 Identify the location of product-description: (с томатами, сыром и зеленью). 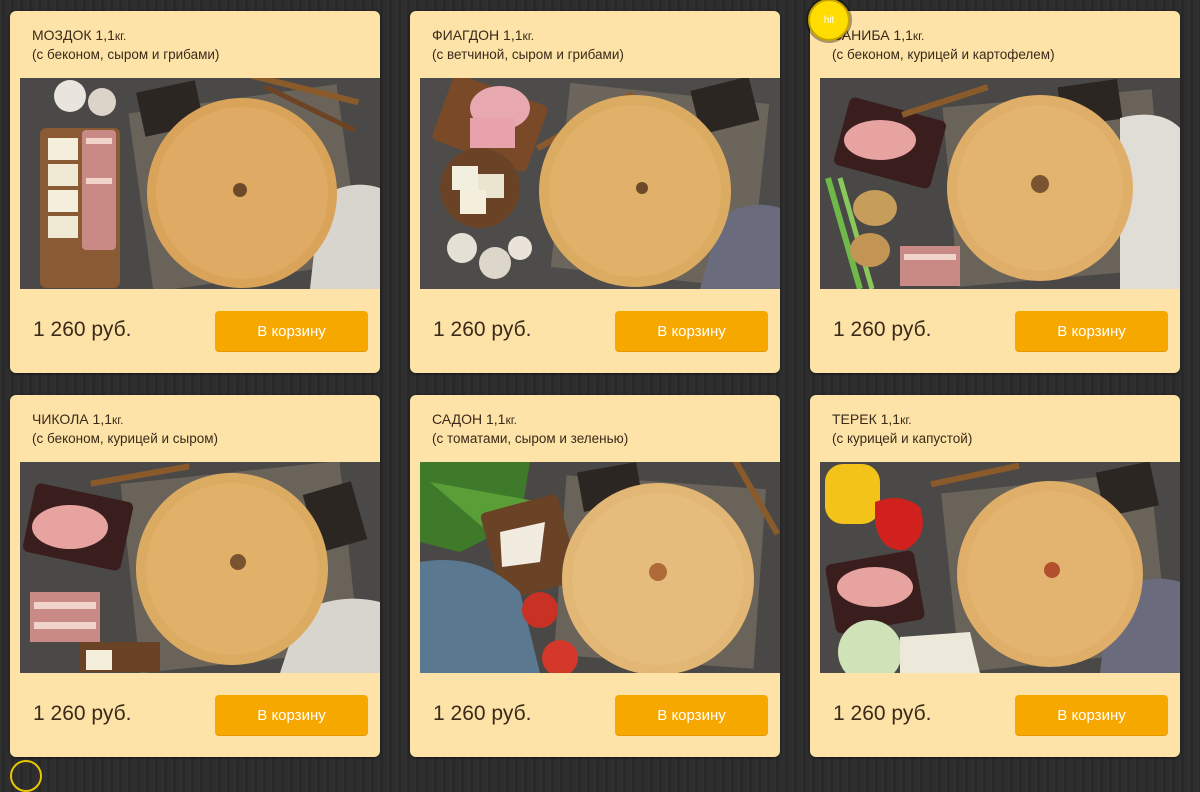
(530, 438).